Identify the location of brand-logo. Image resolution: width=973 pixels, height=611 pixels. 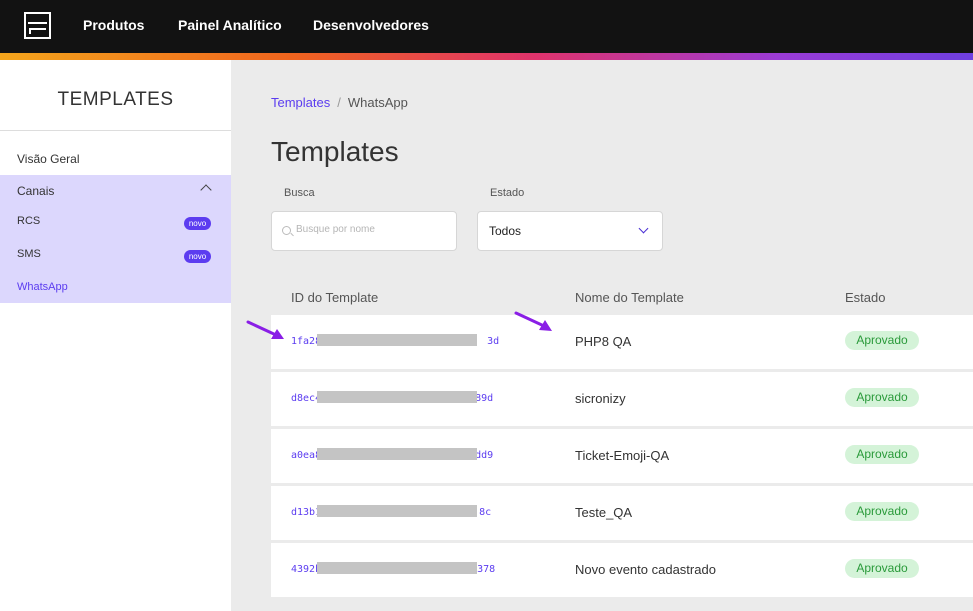
(37, 25).